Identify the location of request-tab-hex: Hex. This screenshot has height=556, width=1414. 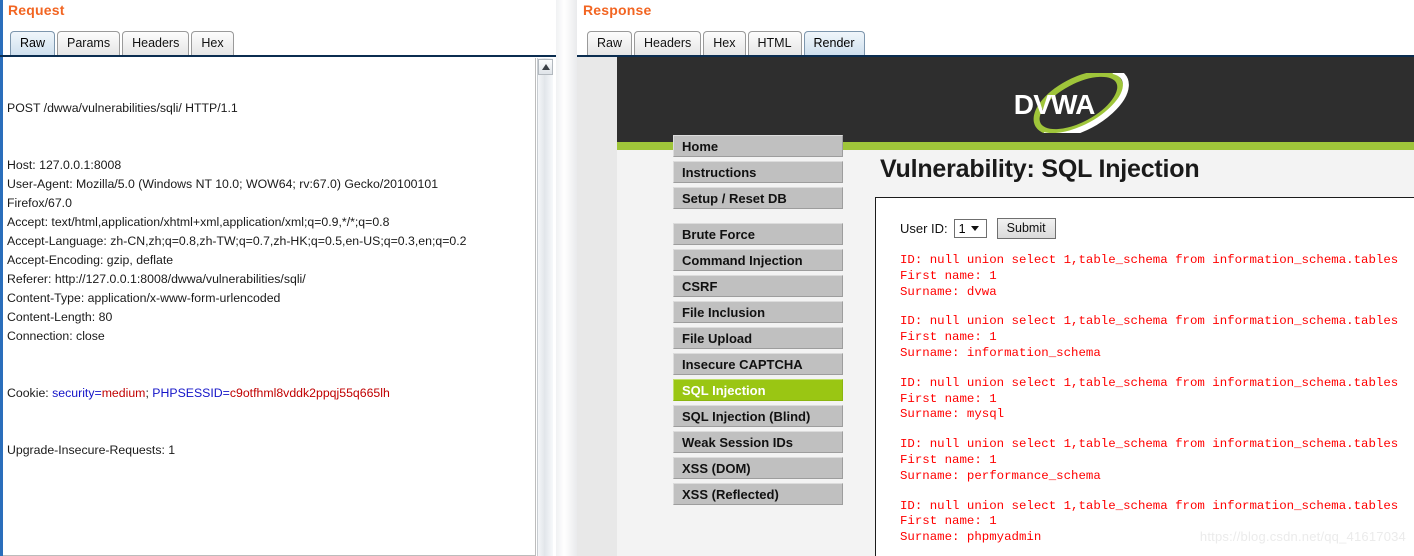
(212, 43).